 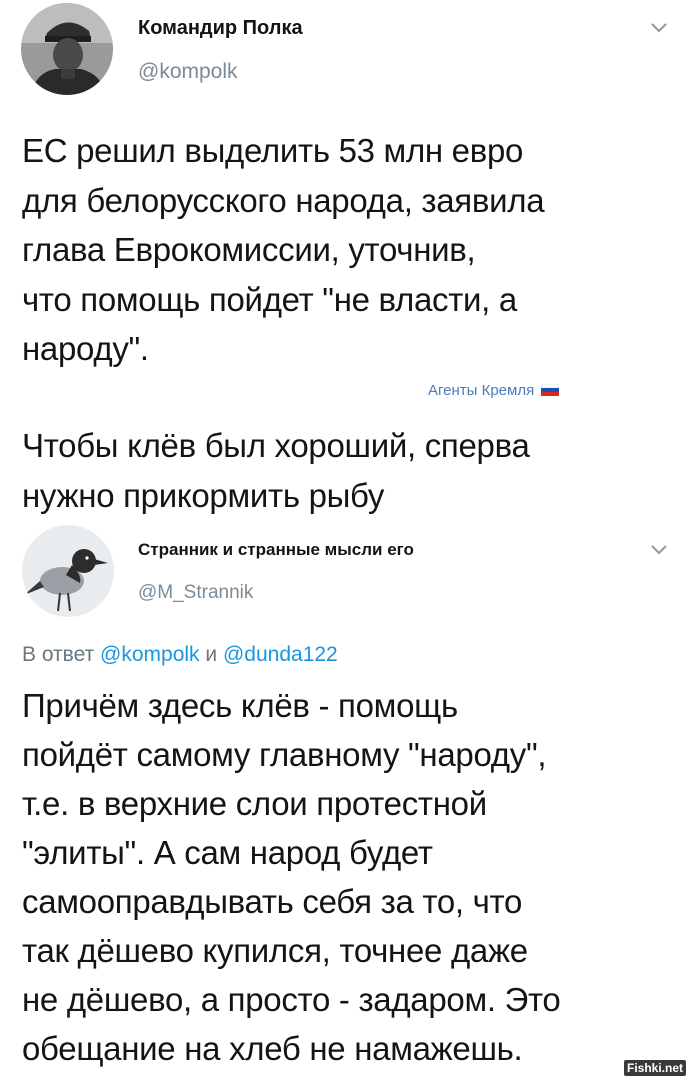 What do you see at coordinates (150, 654) in the screenshot?
I see `mention-link: @kompolk` at bounding box center [150, 654].